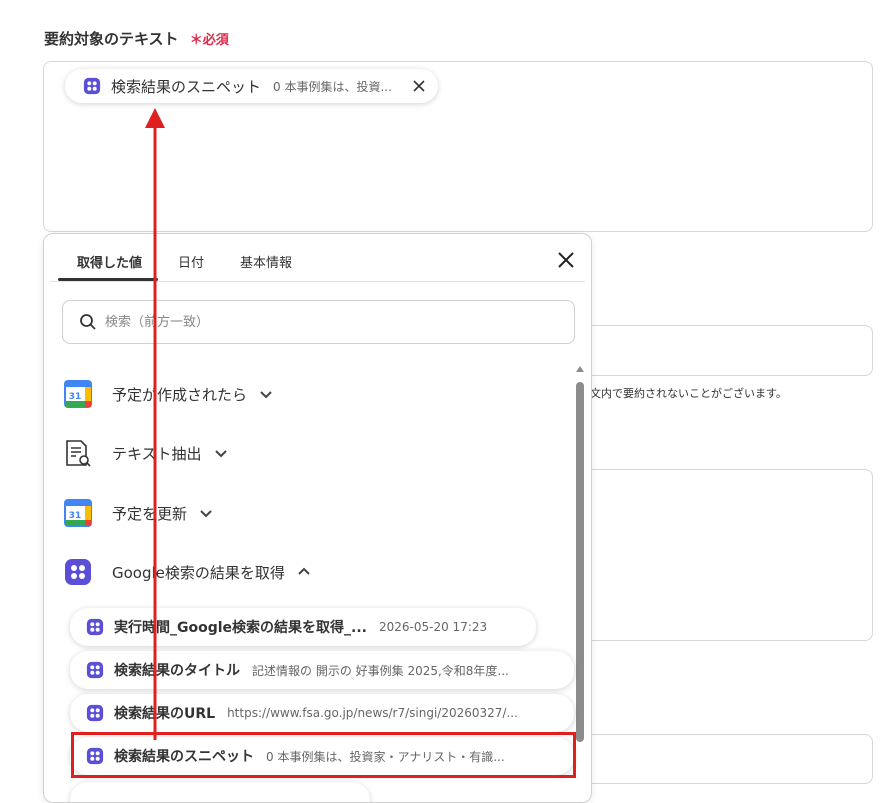 Image resolution: width=892 pixels, height=803 pixels. I want to click on chip-remove-icon, so click(419, 86).